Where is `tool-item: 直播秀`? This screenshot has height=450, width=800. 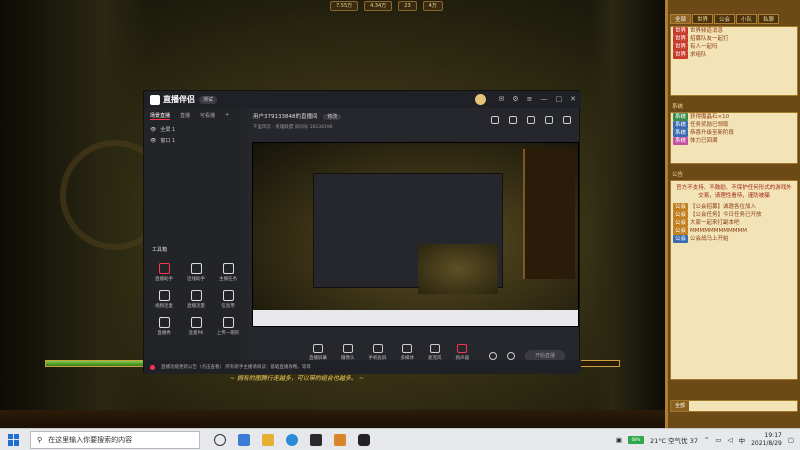
tool-item: 直播秀 is located at coordinates (164, 326).